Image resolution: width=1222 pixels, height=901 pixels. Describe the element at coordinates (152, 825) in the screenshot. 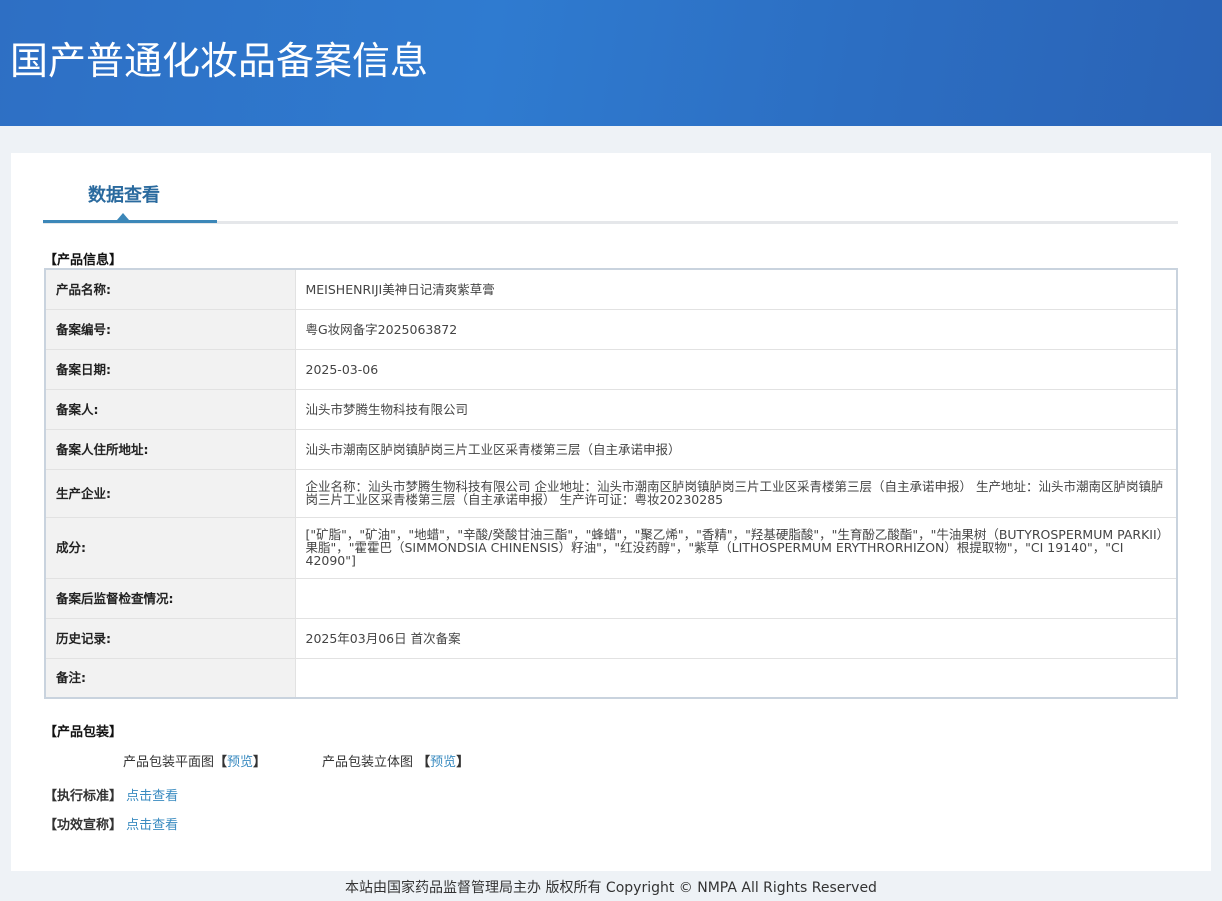

I see `efficacy-view-link: 点击查看` at that location.